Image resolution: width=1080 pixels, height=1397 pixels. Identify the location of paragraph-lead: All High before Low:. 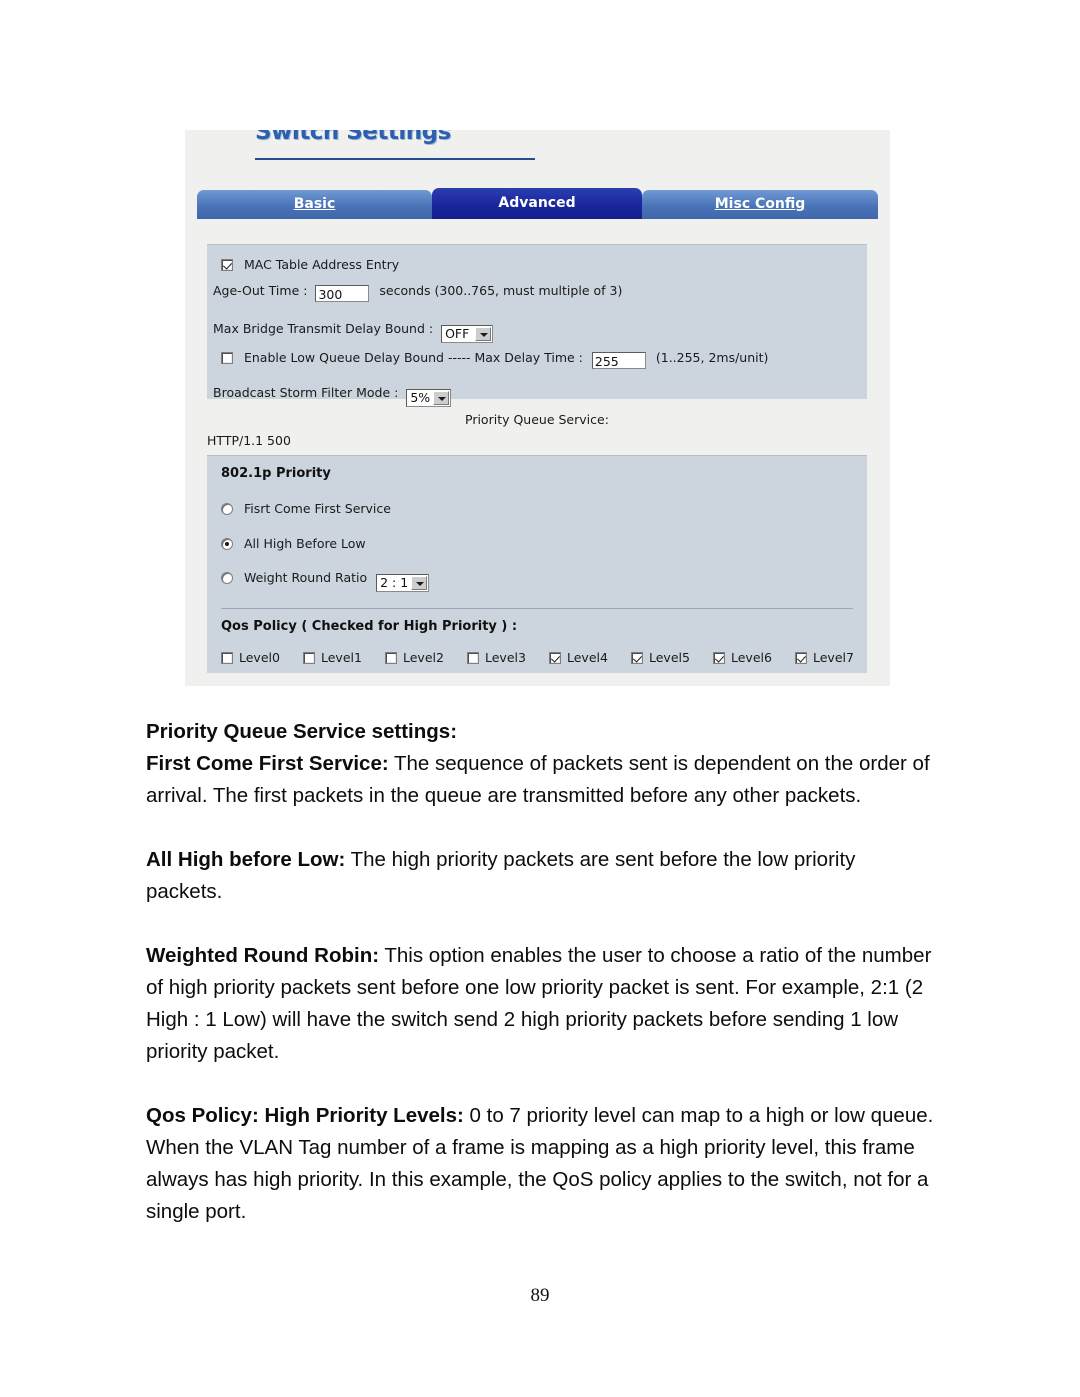
(246, 859).